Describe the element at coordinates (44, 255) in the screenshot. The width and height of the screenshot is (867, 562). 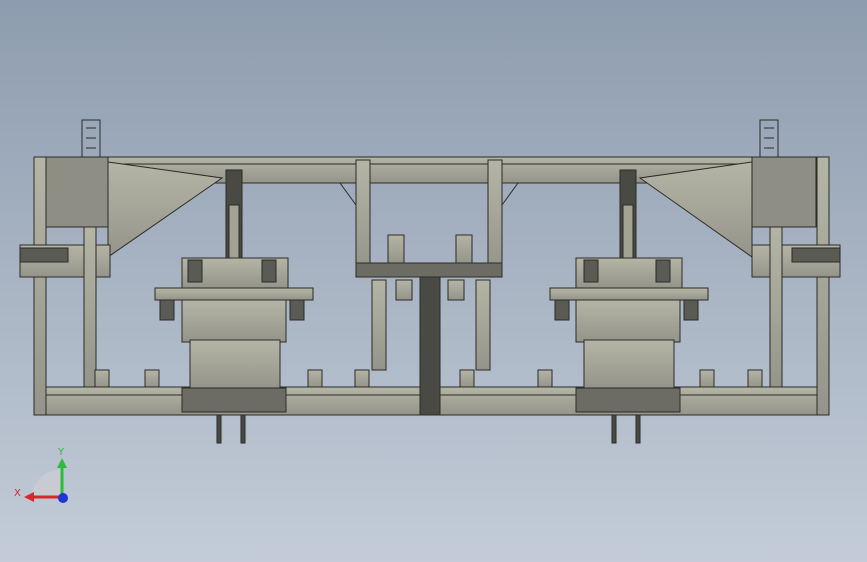
I see `left-side-clamp` at that location.